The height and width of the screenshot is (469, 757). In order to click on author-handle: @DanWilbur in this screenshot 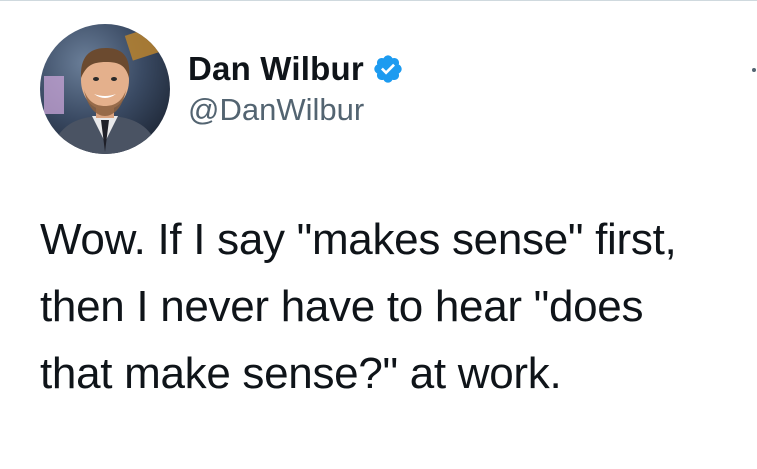, I will do `click(296, 110)`.